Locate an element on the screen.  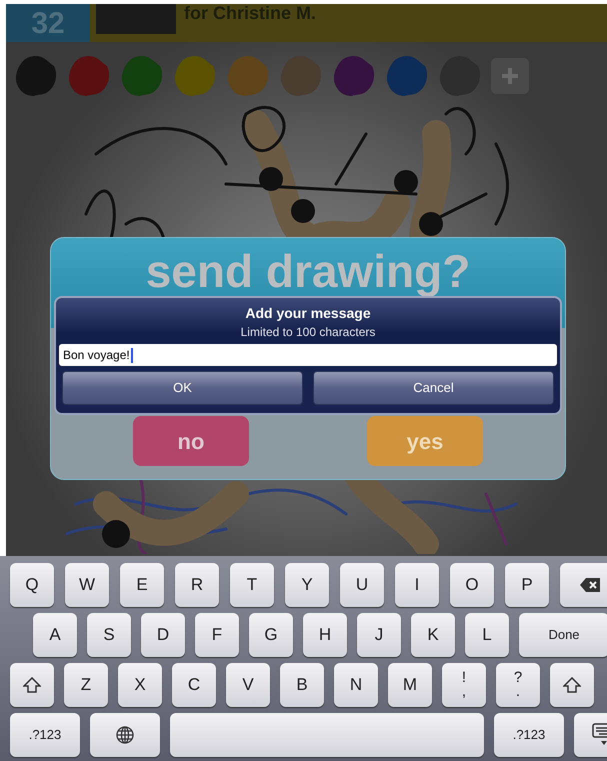
globe-key is located at coordinates (125, 735).